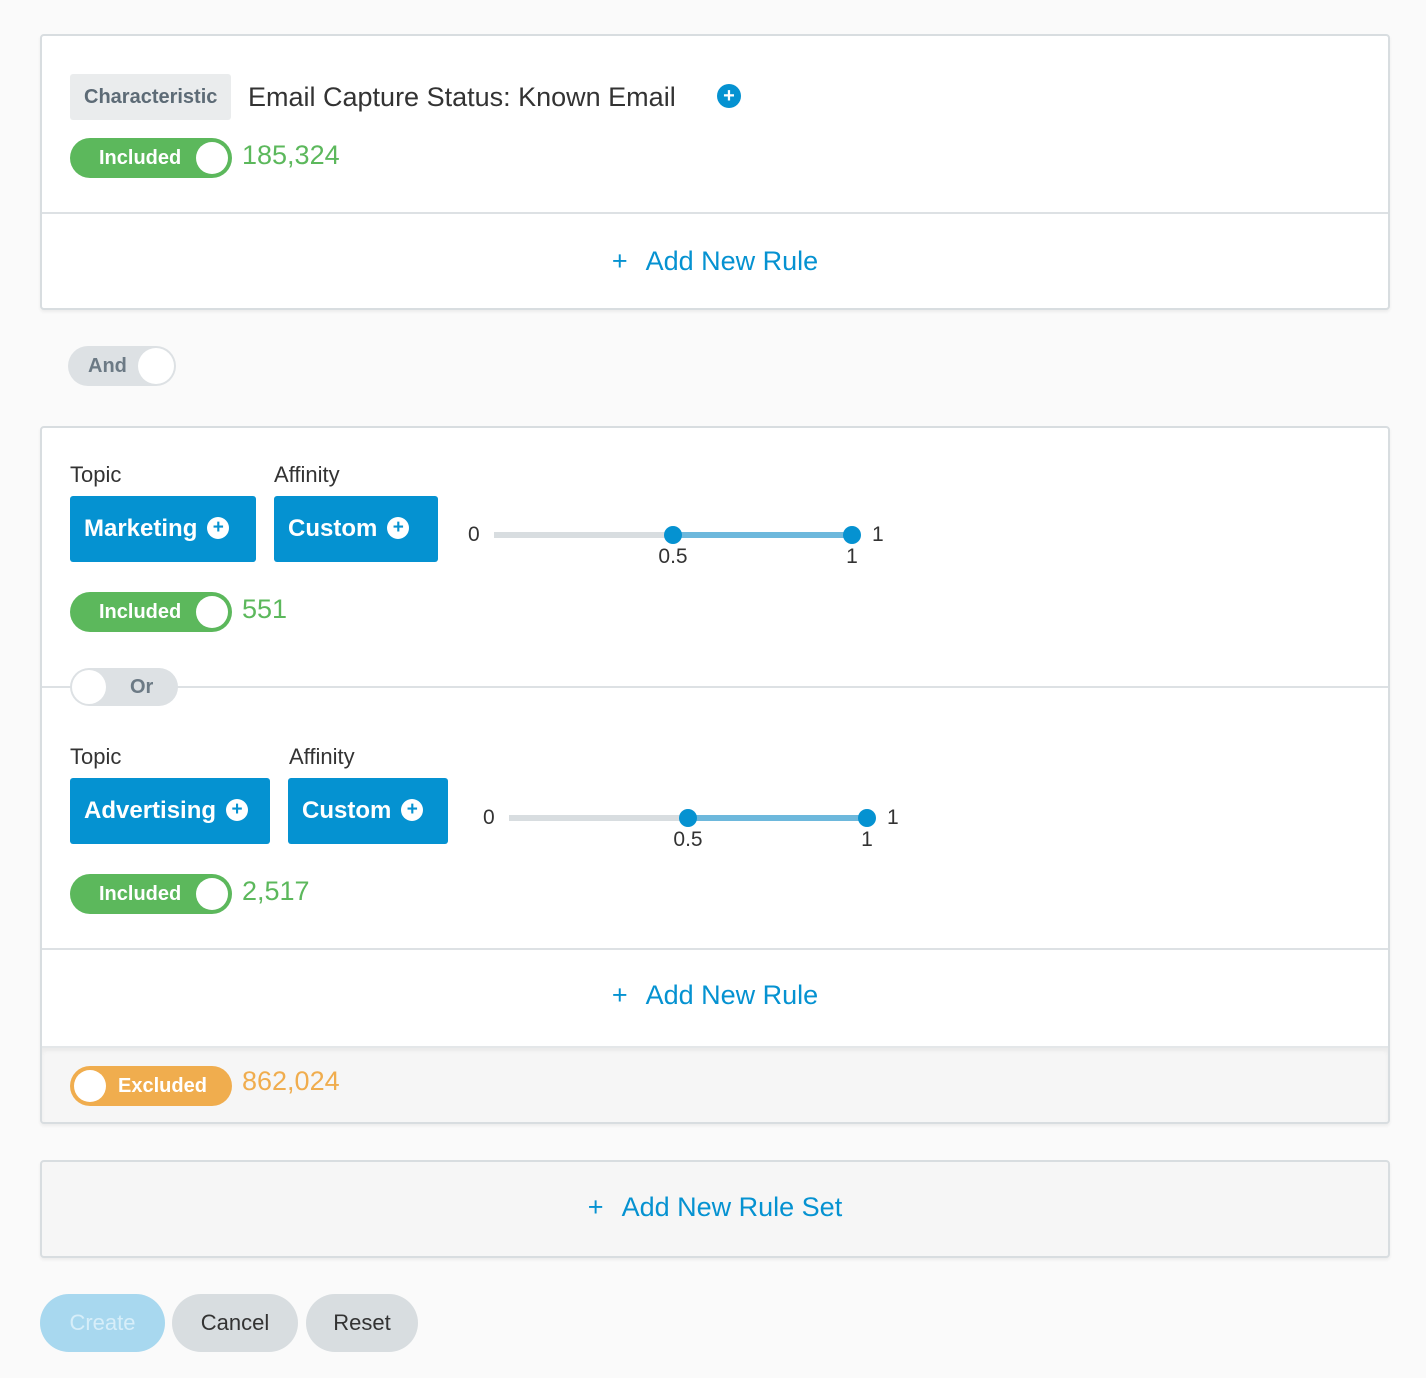 The image size is (1426, 1378). Describe the element at coordinates (235, 1323) in the screenshot. I see `cancel-button: Cancel` at that location.